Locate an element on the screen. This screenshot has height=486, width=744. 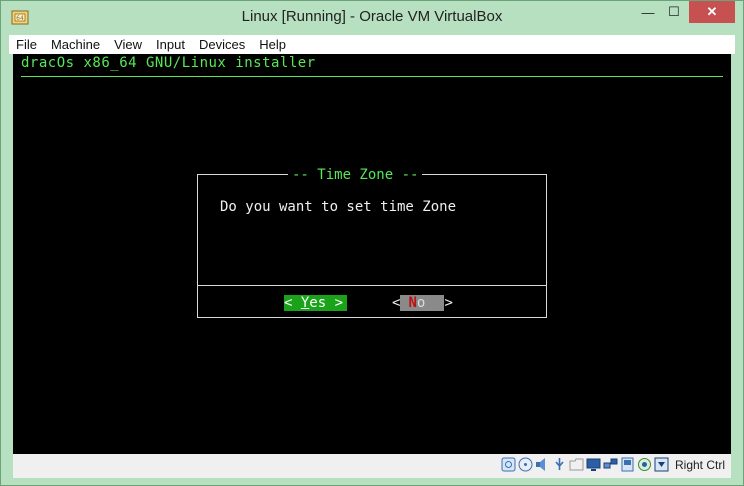
no-rest: o is located at coordinates (421, 303).